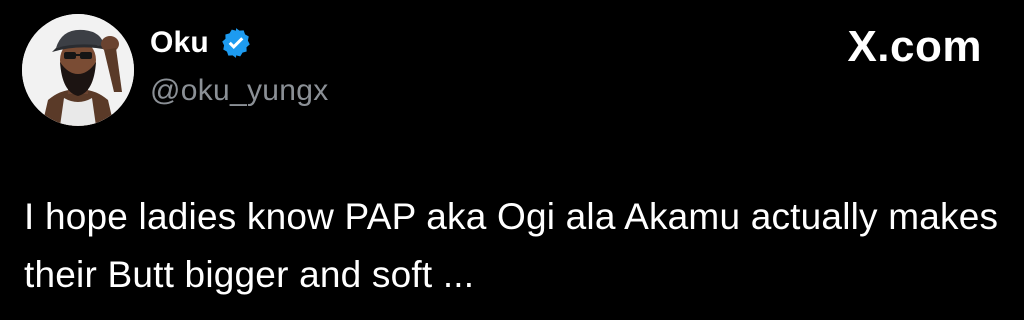  I want to click on avatar, so click(78, 70).